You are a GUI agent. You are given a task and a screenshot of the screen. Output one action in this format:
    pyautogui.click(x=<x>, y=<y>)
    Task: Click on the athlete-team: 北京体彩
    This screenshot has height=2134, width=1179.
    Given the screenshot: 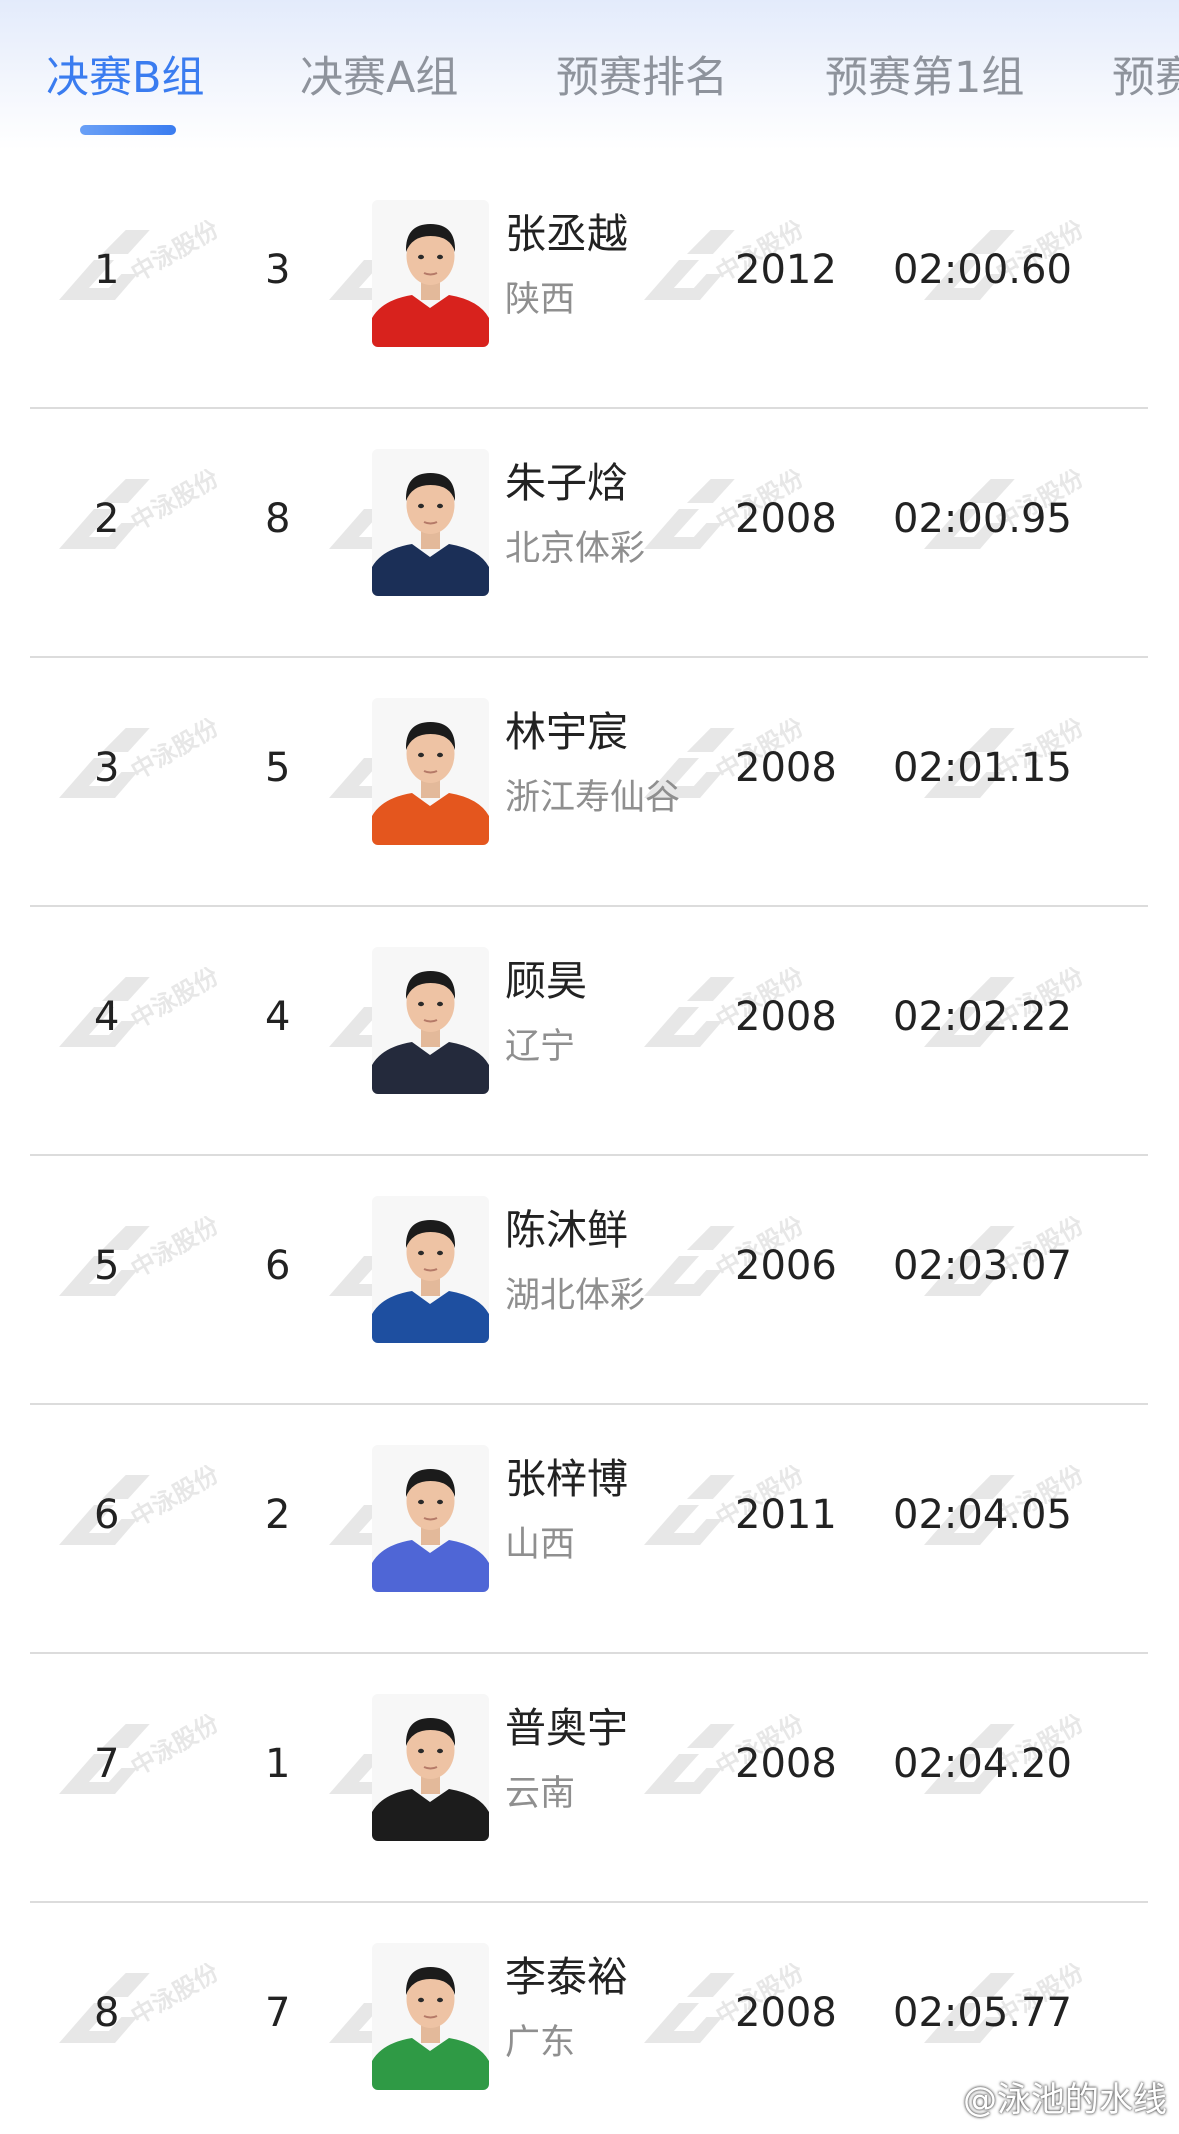 What is the action you would take?
    pyautogui.click(x=575, y=549)
    